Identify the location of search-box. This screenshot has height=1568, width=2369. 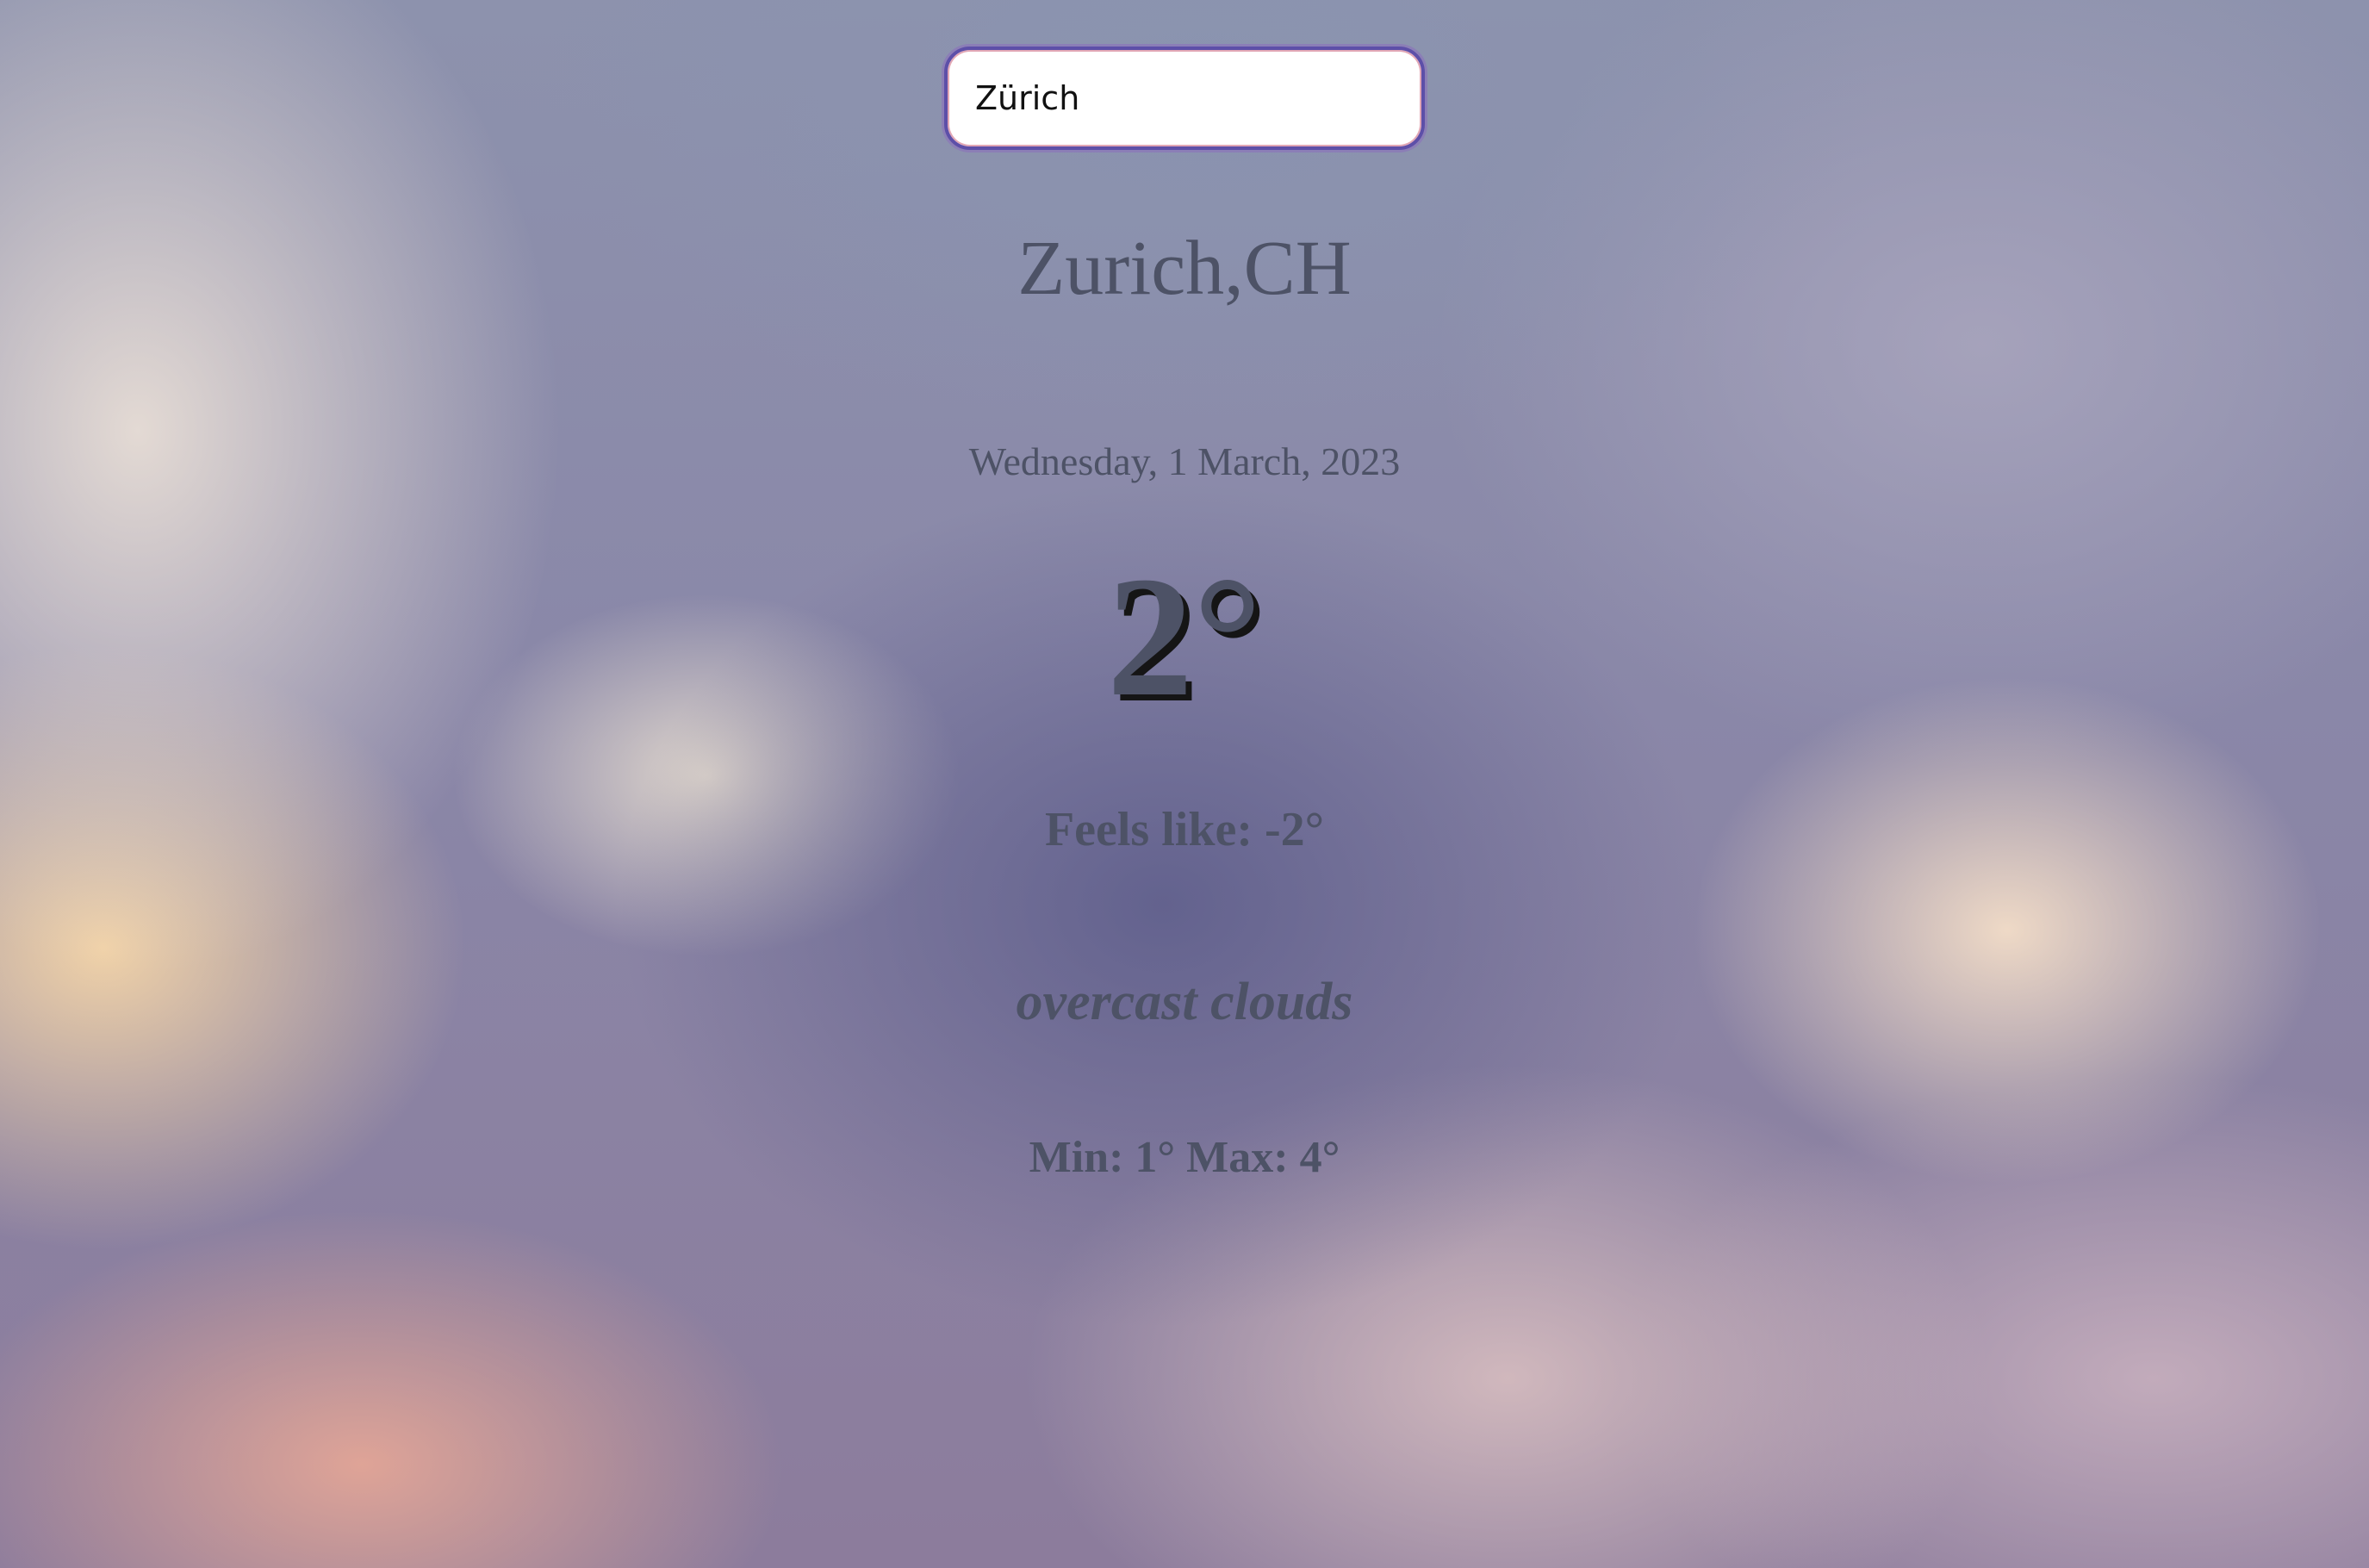
(1184, 99).